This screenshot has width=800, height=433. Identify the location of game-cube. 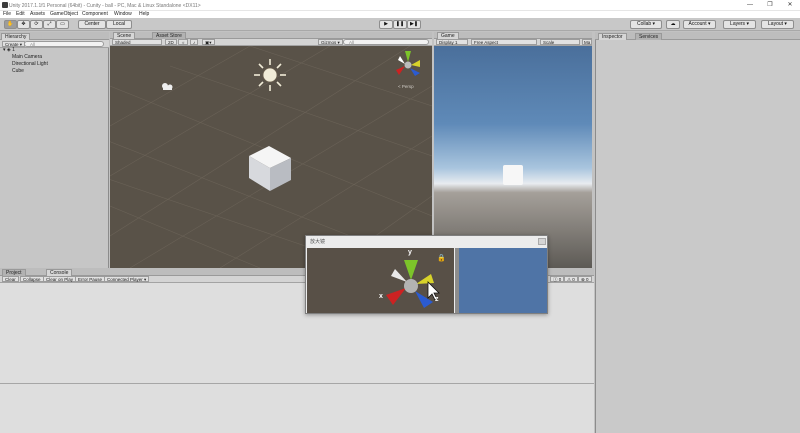
(513, 175).